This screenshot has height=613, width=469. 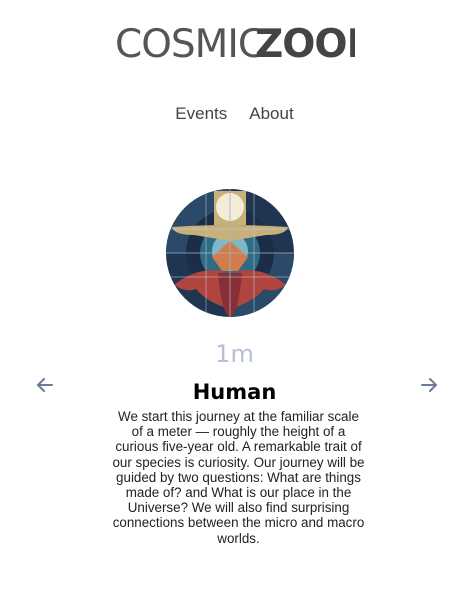 I want to click on logo-wordmark: COSMIC ZOOM, so click(x=235, y=43).